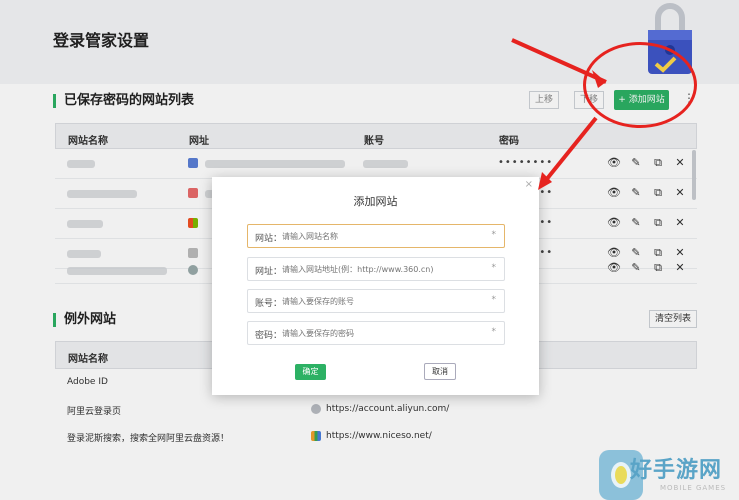 This screenshot has width=739, height=500. Describe the element at coordinates (676, 470) in the screenshot. I see `watermark-text: 好手游网` at that location.